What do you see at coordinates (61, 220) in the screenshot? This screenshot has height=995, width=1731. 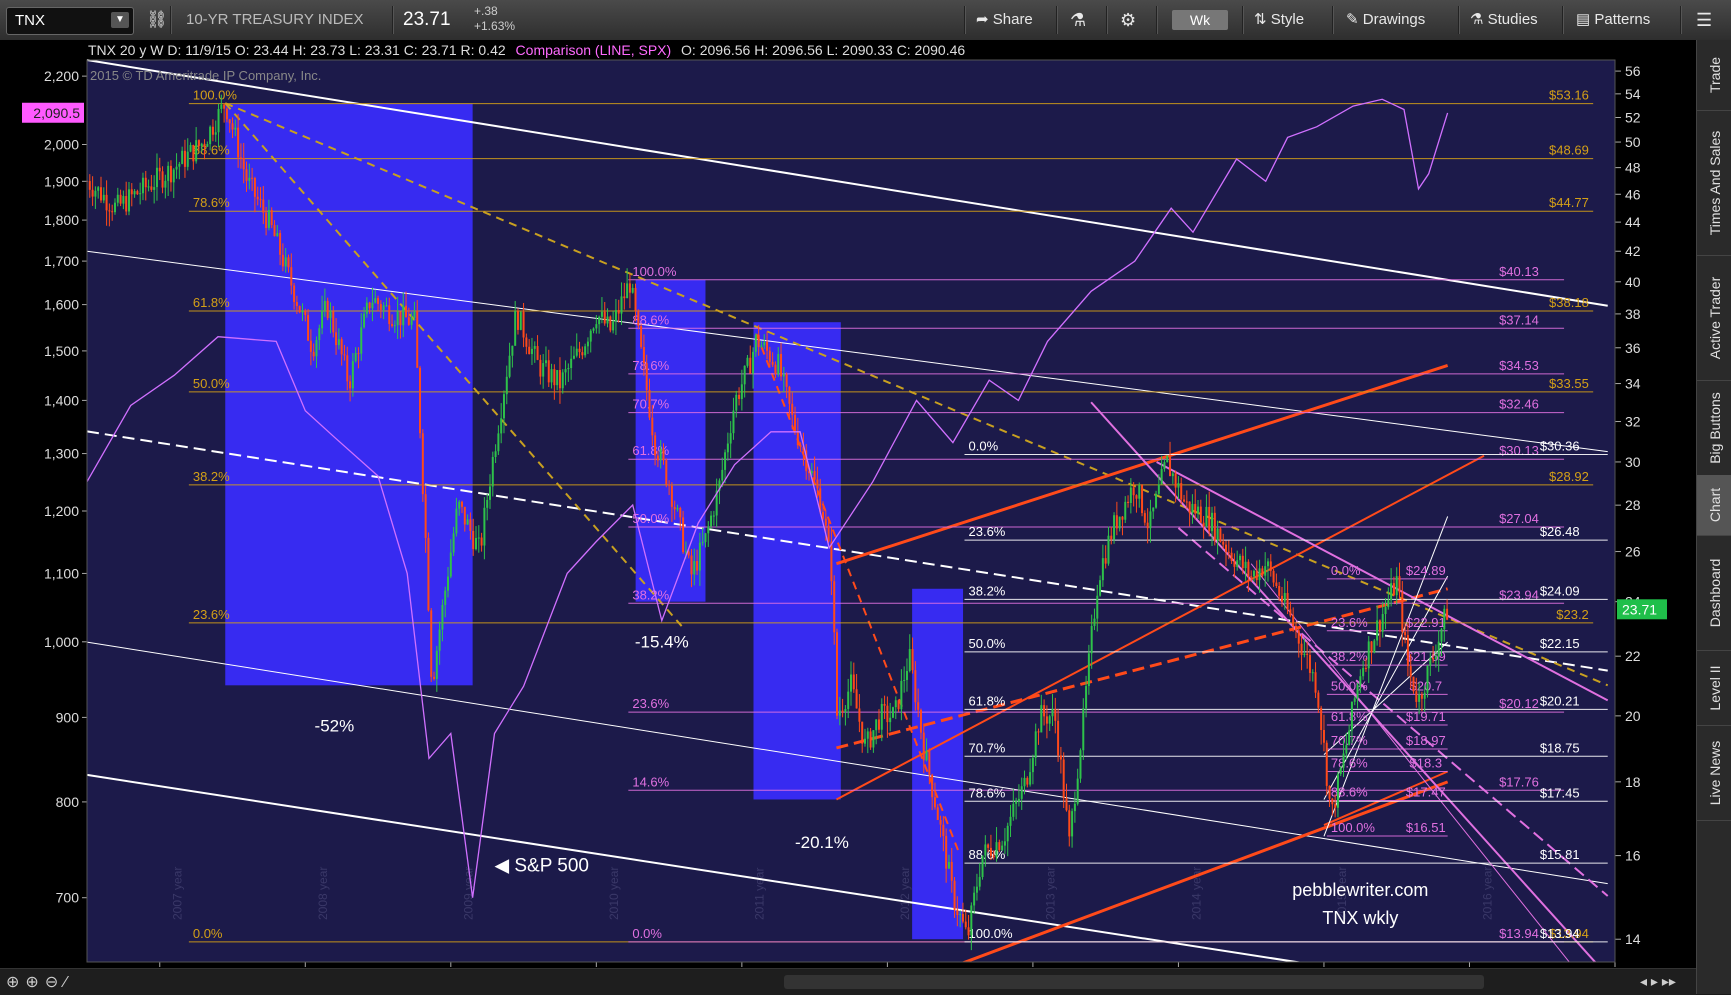 I see `left-axis-label: 1,800` at bounding box center [61, 220].